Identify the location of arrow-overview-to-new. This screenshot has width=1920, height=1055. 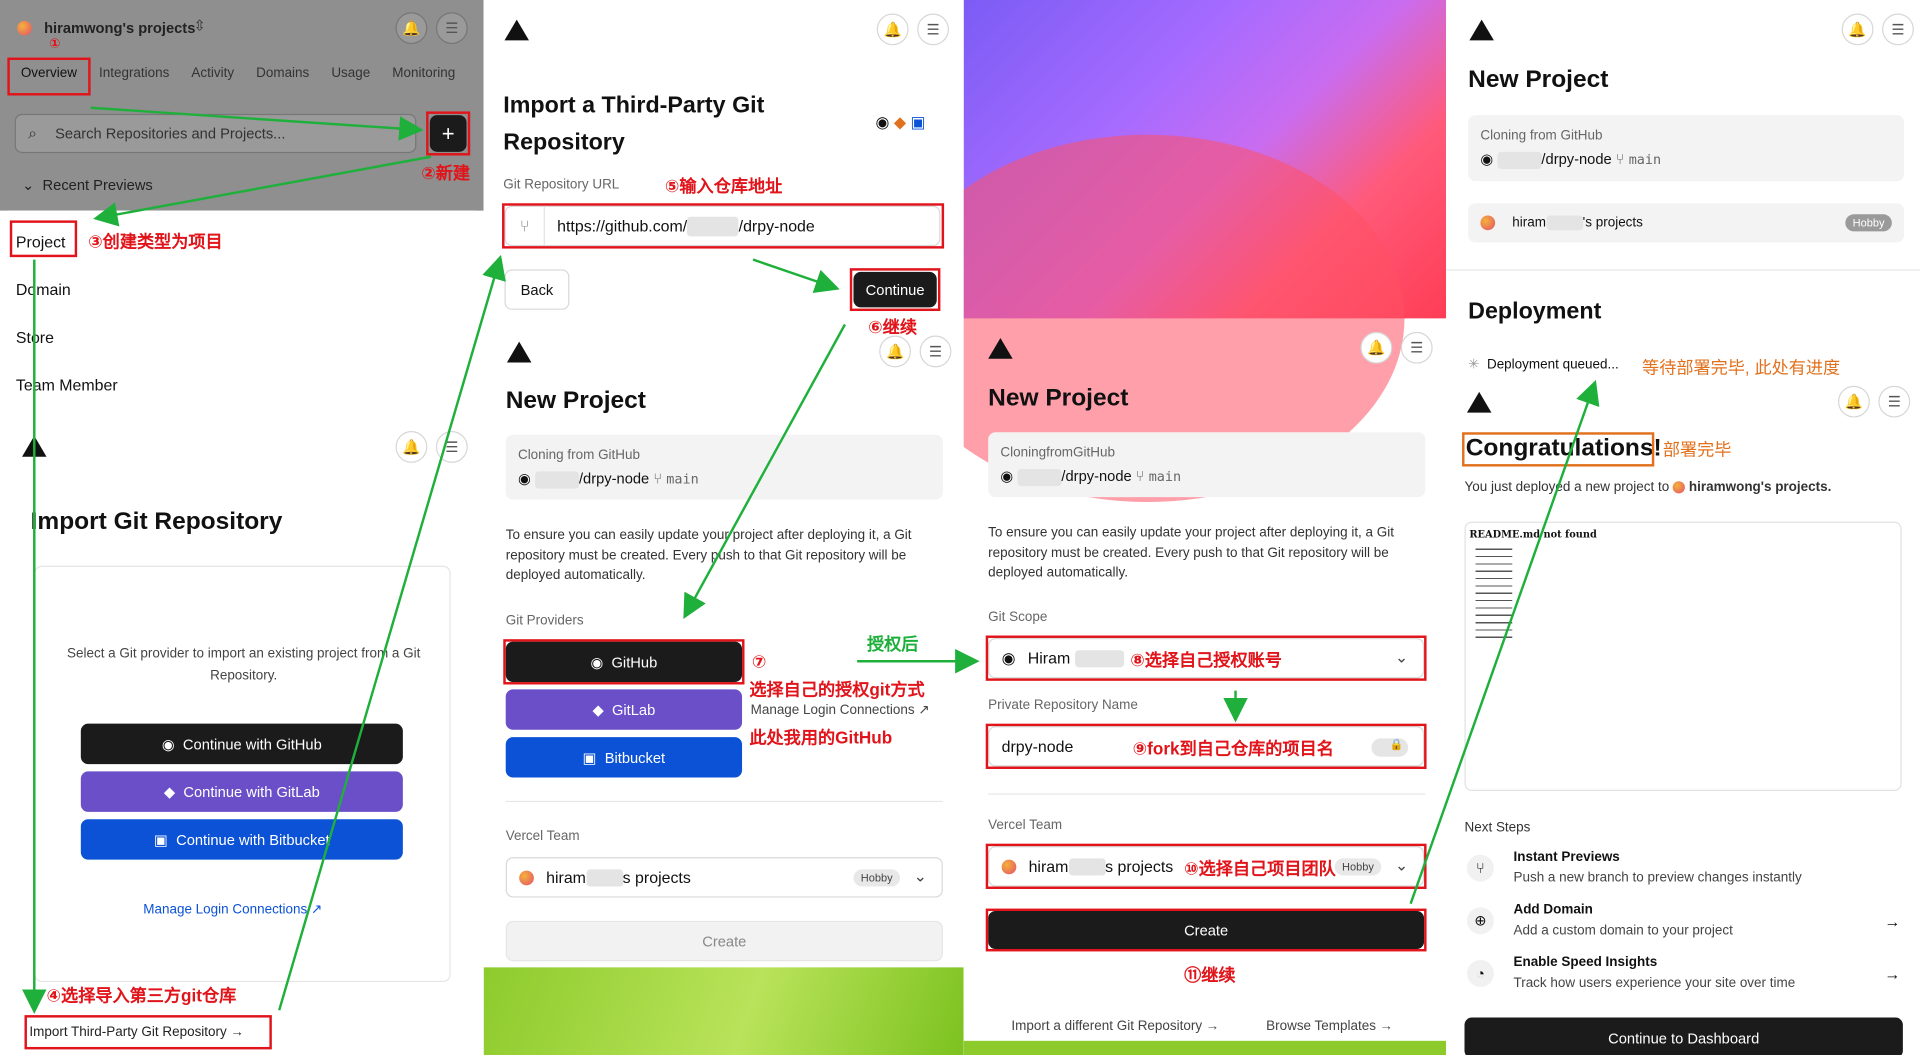
(257, 123).